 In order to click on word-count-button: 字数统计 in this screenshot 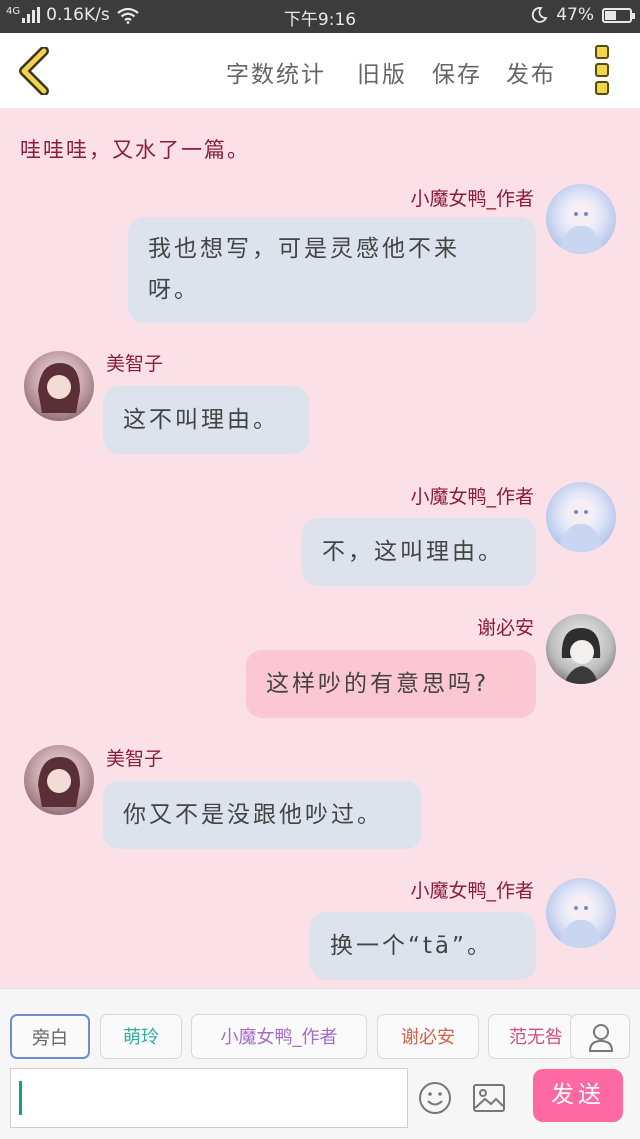, I will do `click(276, 72)`.